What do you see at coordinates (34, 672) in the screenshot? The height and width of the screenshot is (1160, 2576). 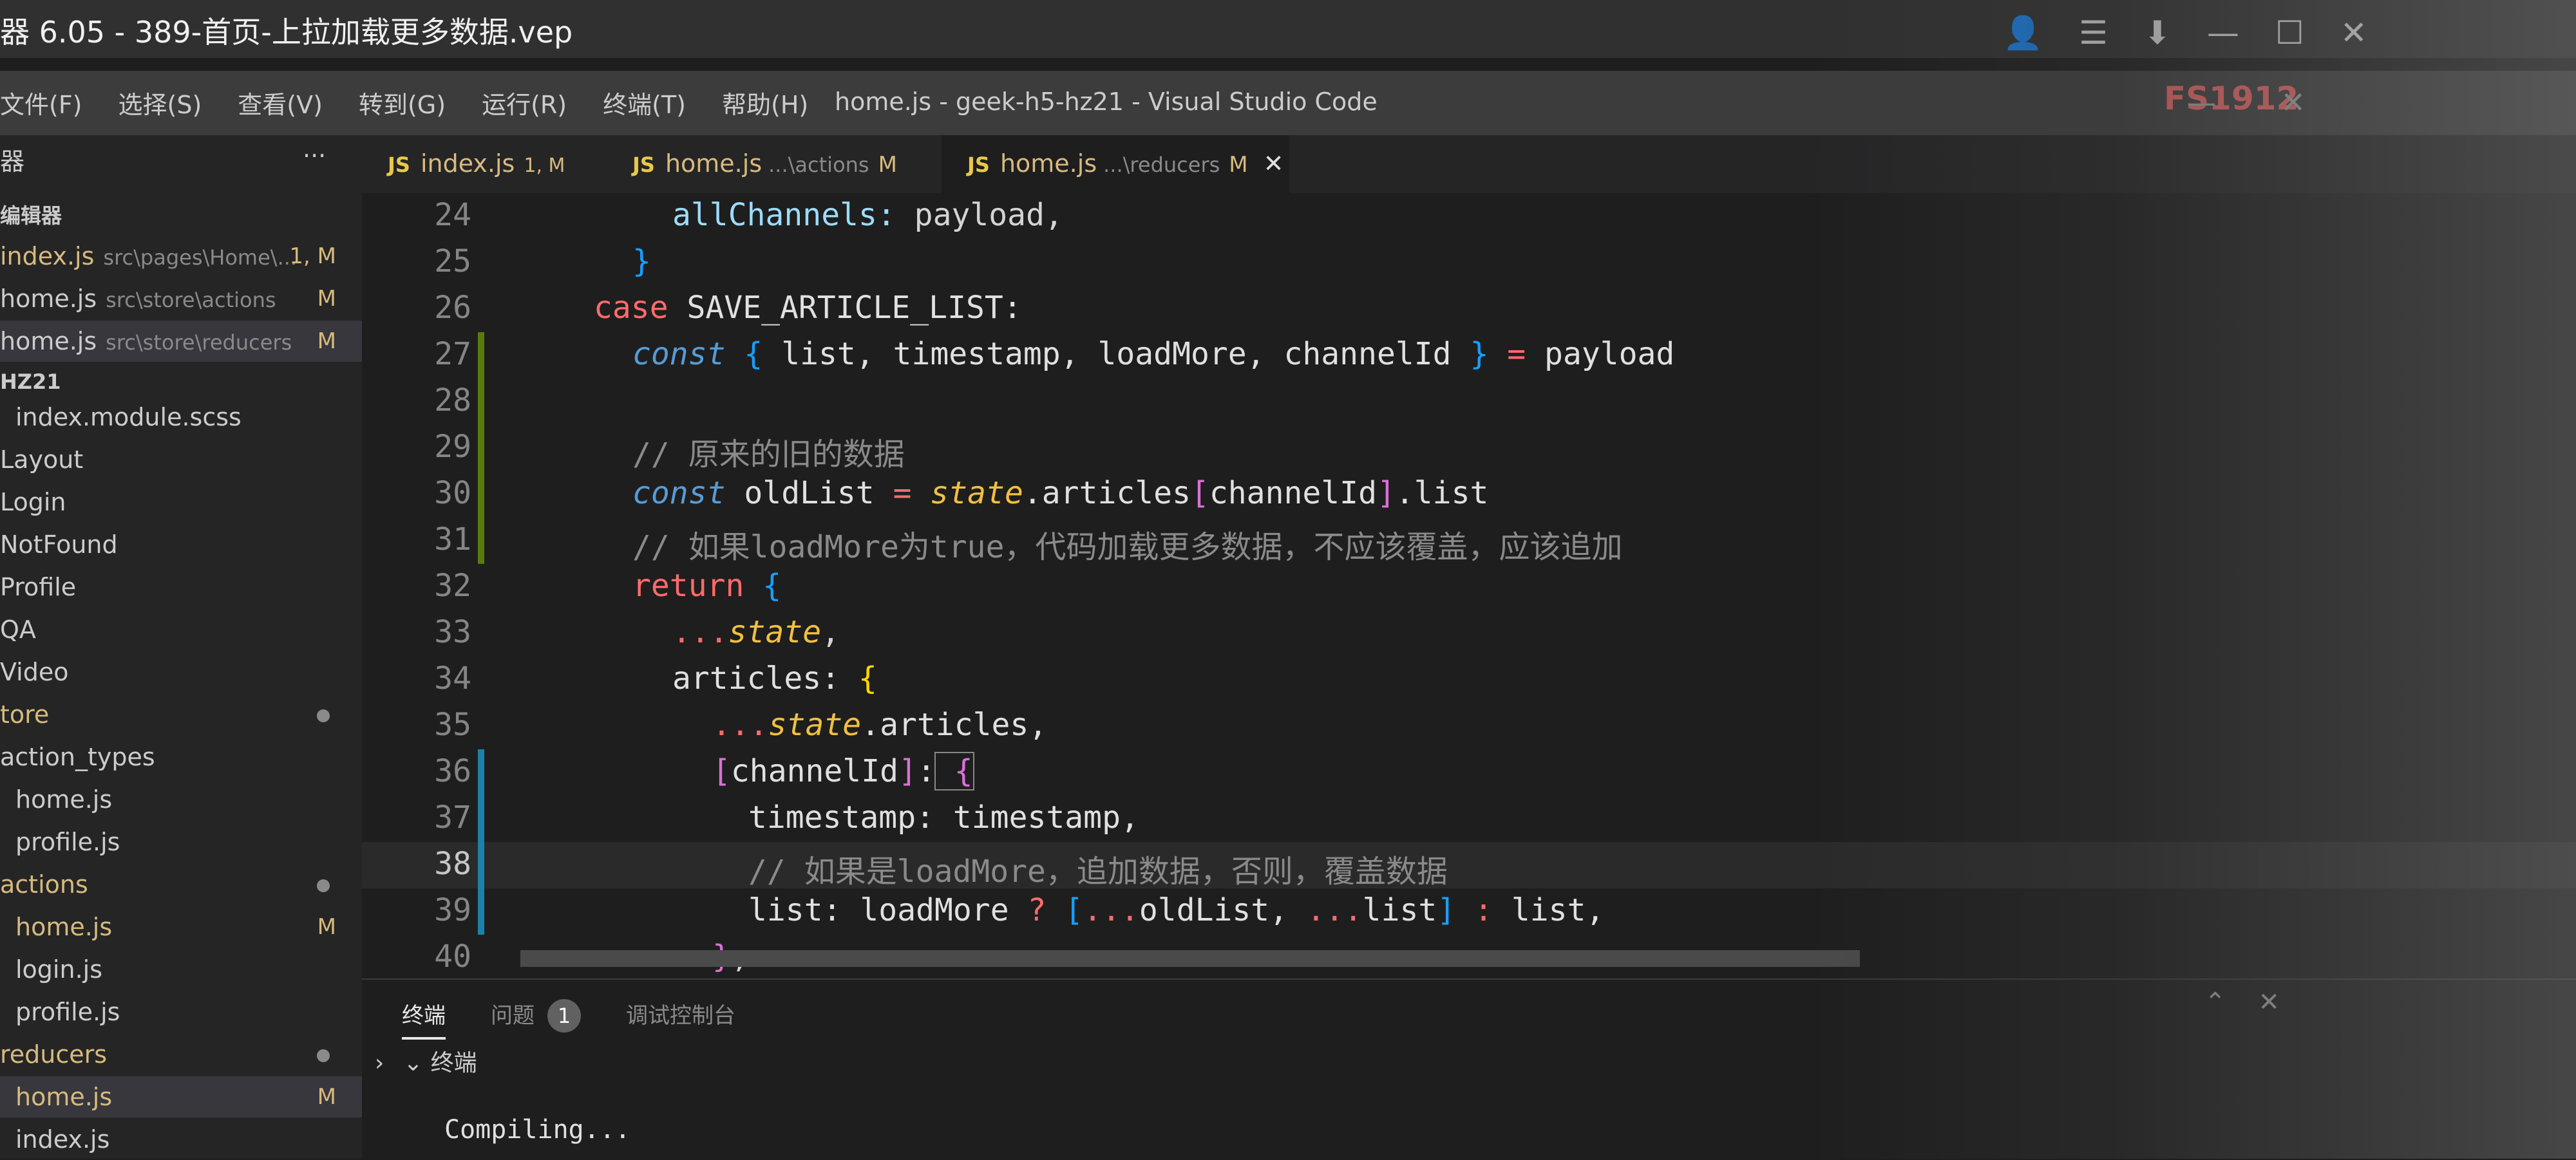 I see `tree-item-label: Video` at bounding box center [34, 672].